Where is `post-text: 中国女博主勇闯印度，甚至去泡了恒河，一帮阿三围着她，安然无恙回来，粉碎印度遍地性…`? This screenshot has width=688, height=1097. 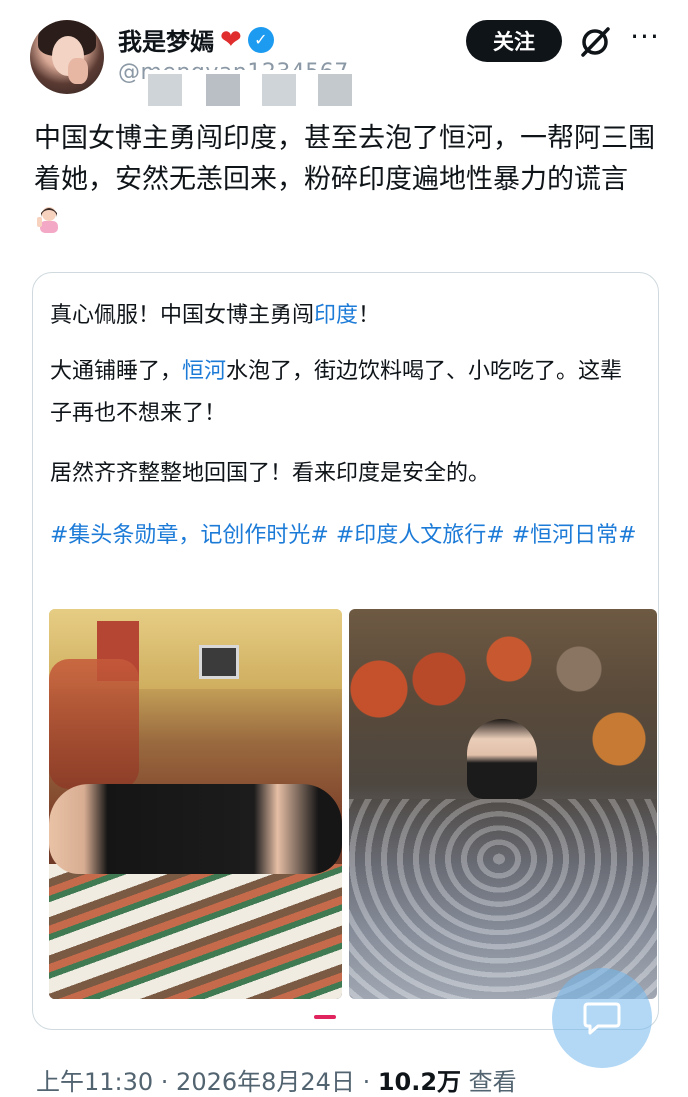
post-text: 中国女博主勇闯印度，甚至去泡了恒河，一帮阿三围着她，安然无恙回来，粉碎印度遍地性… is located at coordinates (346, 179).